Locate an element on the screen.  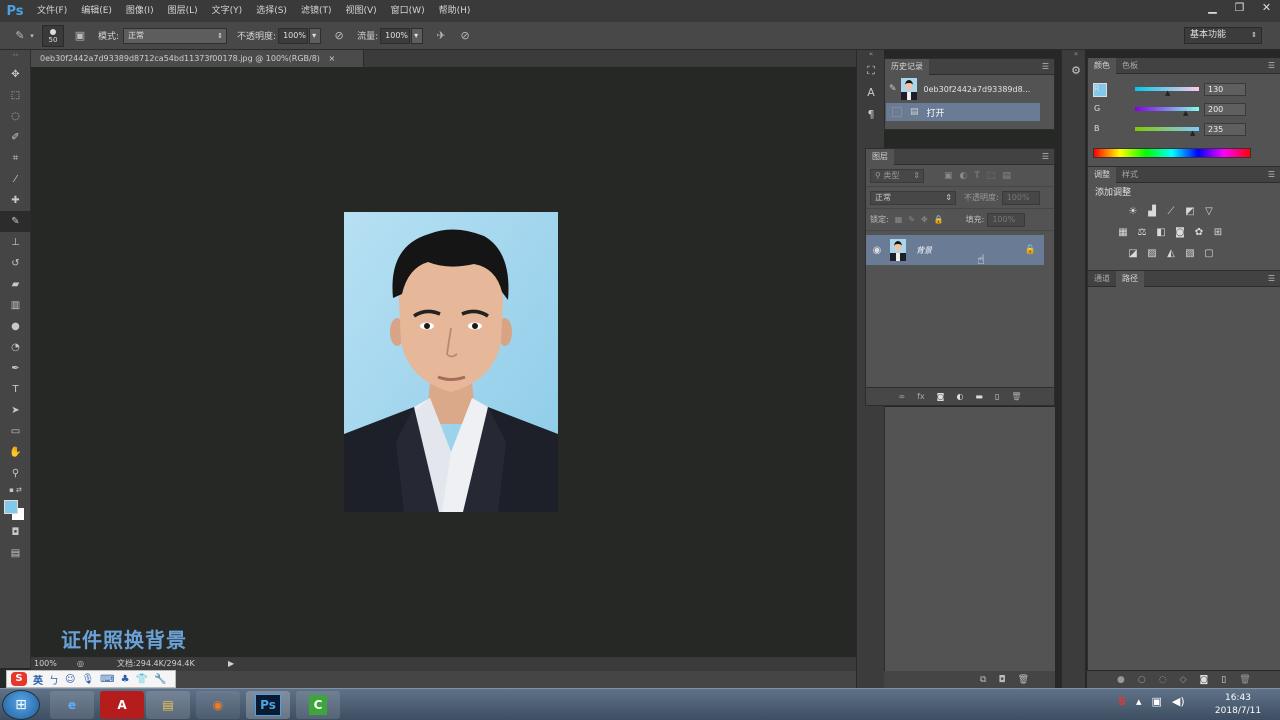
menu-select: 选择(S) is located at coordinates (271, 11).